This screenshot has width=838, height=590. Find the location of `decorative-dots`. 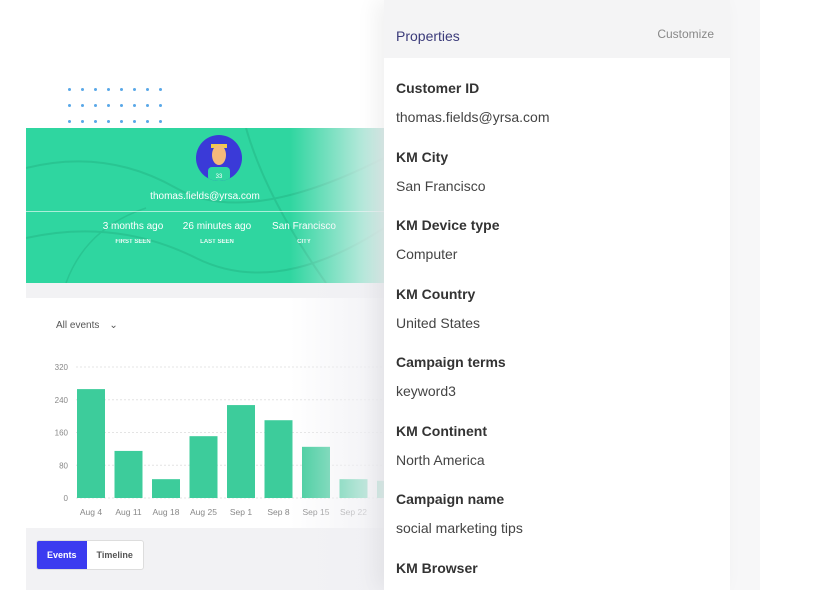

decorative-dots is located at coordinates (120, 105).